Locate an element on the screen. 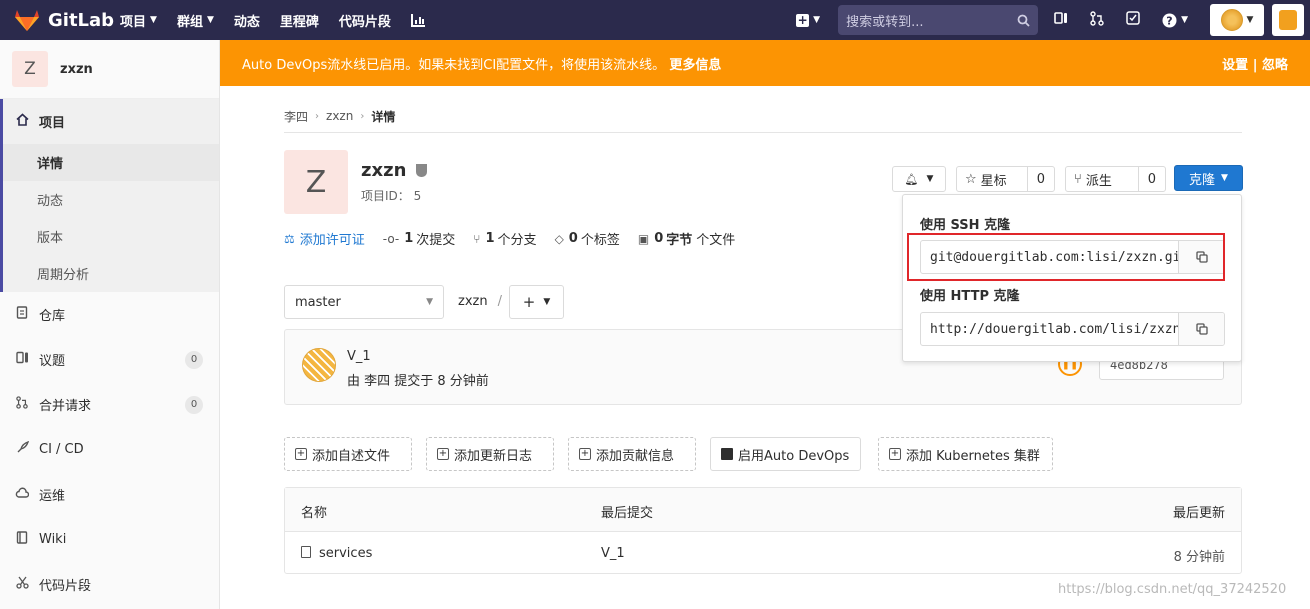 The image size is (1310, 609). plus-square-icon: + is located at coordinates (585, 454).